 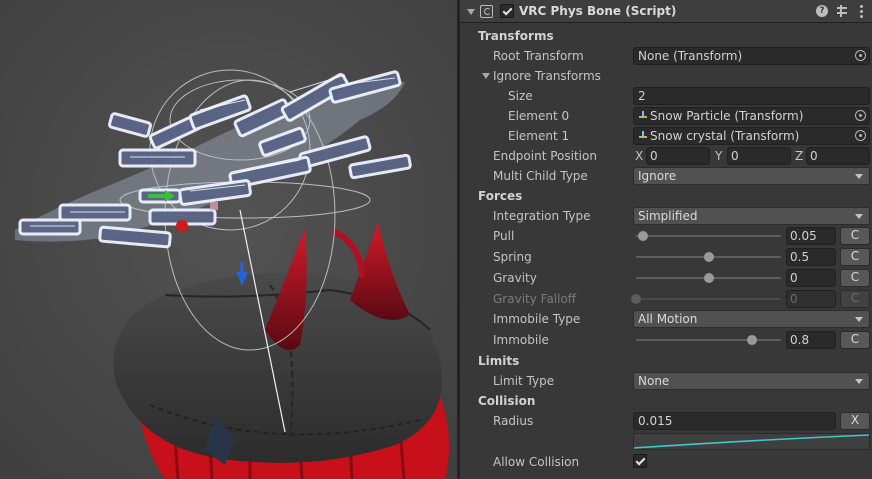 What do you see at coordinates (855, 299) in the screenshot?
I see `gravity-falloff-curve-button: C` at bounding box center [855, 299].